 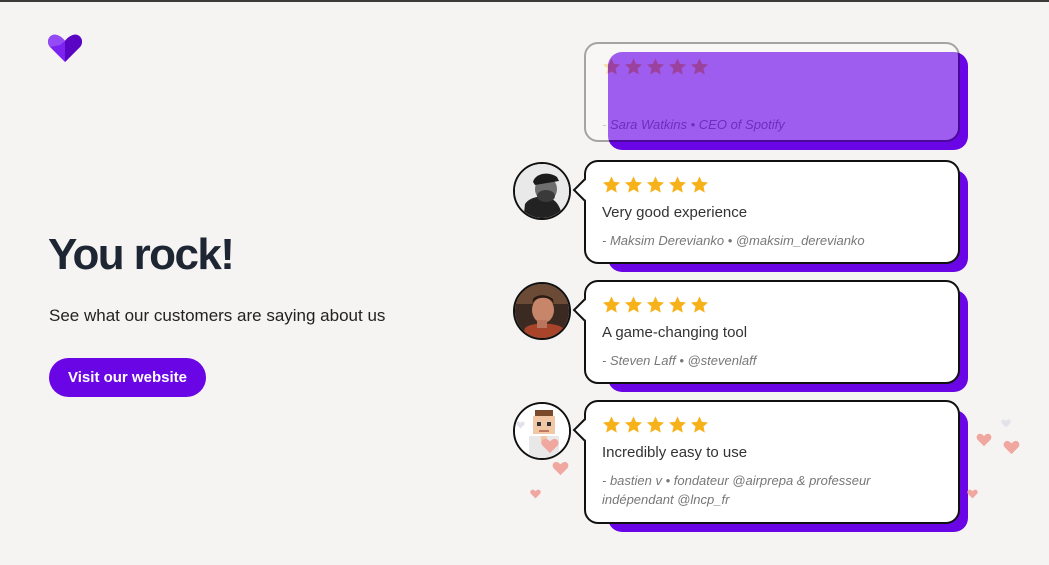 What do you see at coordinates (675, 452) in the screenshot?
I see `review-title: Incredibly easy to use` at bounding box center [675, 452].